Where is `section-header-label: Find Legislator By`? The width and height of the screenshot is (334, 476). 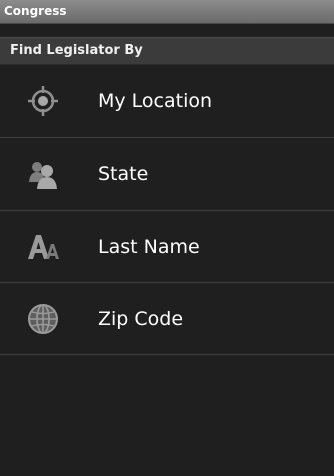
section-header-label: Find Legislator By is located at coordinates (76, 50).